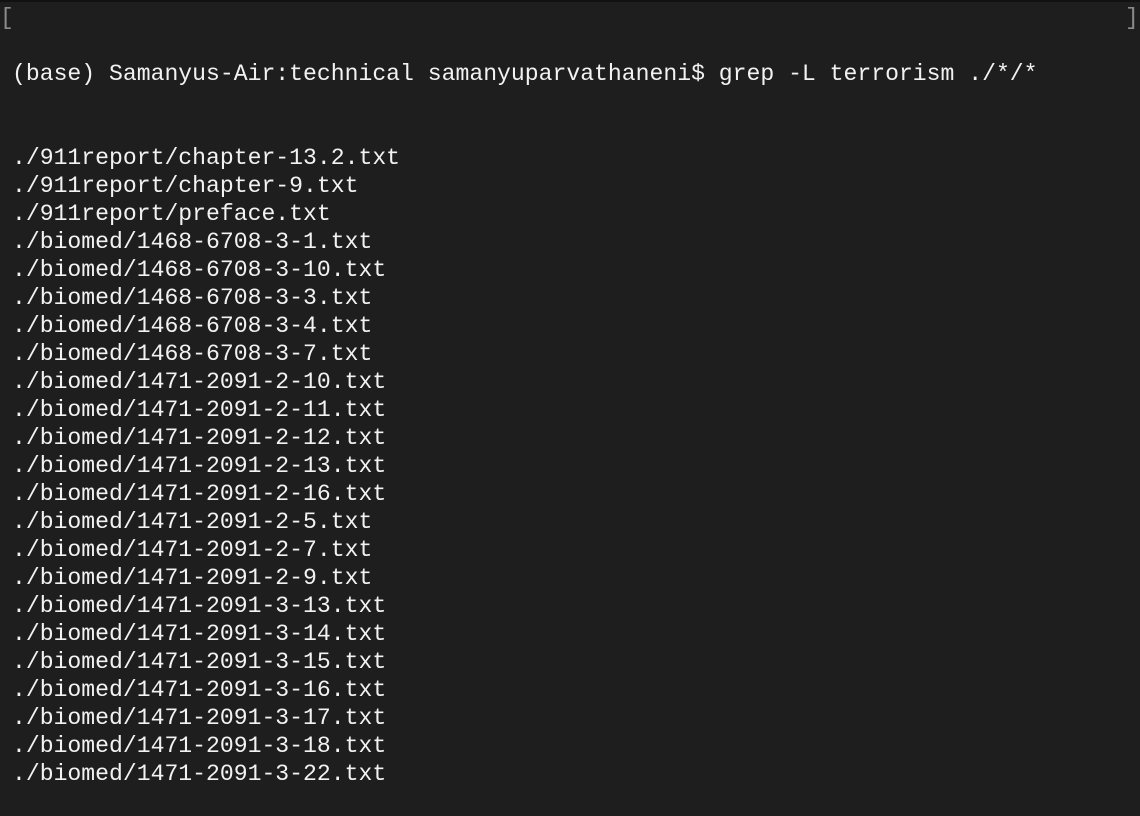 Image resolution: width=1140 pixels, height=816 pixels. Describe the element at coordinates (199, 410) in the screenshot. I see `output-line: ./biomed/1471-2091-2-11.txt` at that location.